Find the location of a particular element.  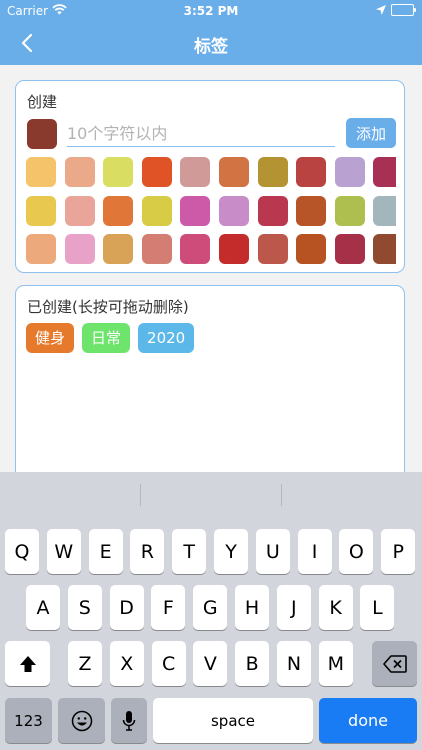

key-label: L is located at coordinates (377, 607).